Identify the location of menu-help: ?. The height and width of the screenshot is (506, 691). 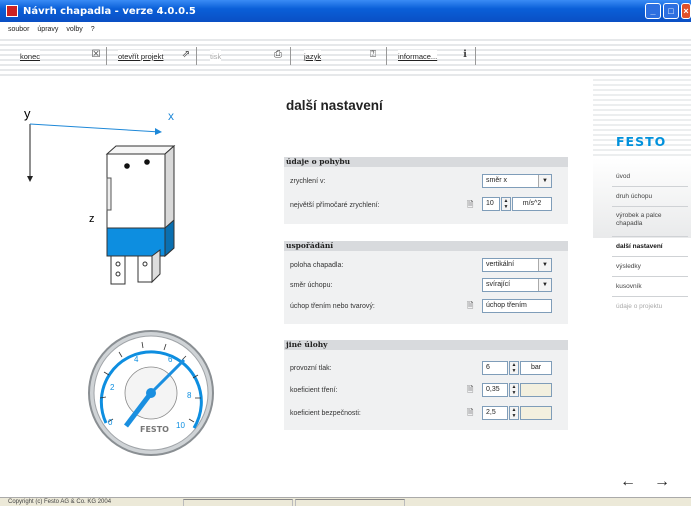
(93, 29).